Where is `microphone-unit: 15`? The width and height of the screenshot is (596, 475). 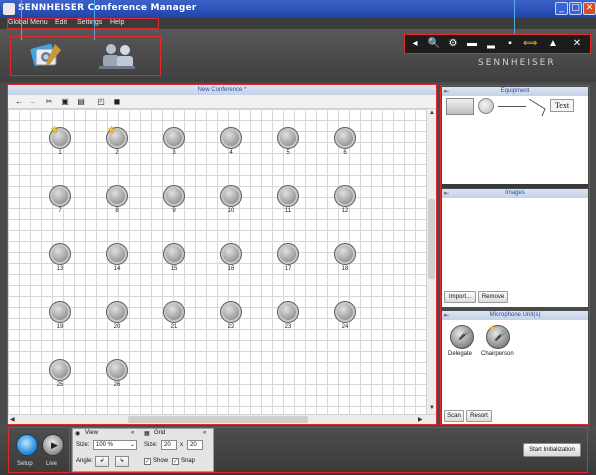 microphone-unit: 15 is located at coordinates (174, 260).